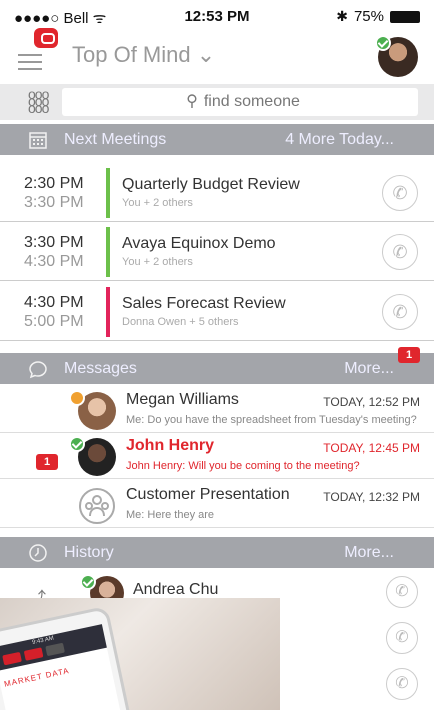 Image resolution: width=434 pixels, height=710 pixels. I want to click on message-sender: John Henry, so click(170, 445).